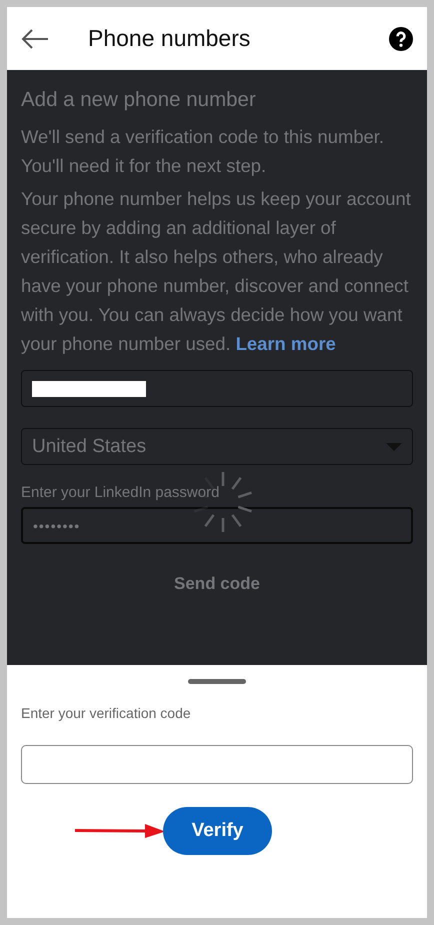 Image resolution: width=434 pixels, height=925 pixels. I want to click on form-heading: Add a new phone number, so click(139, 100).